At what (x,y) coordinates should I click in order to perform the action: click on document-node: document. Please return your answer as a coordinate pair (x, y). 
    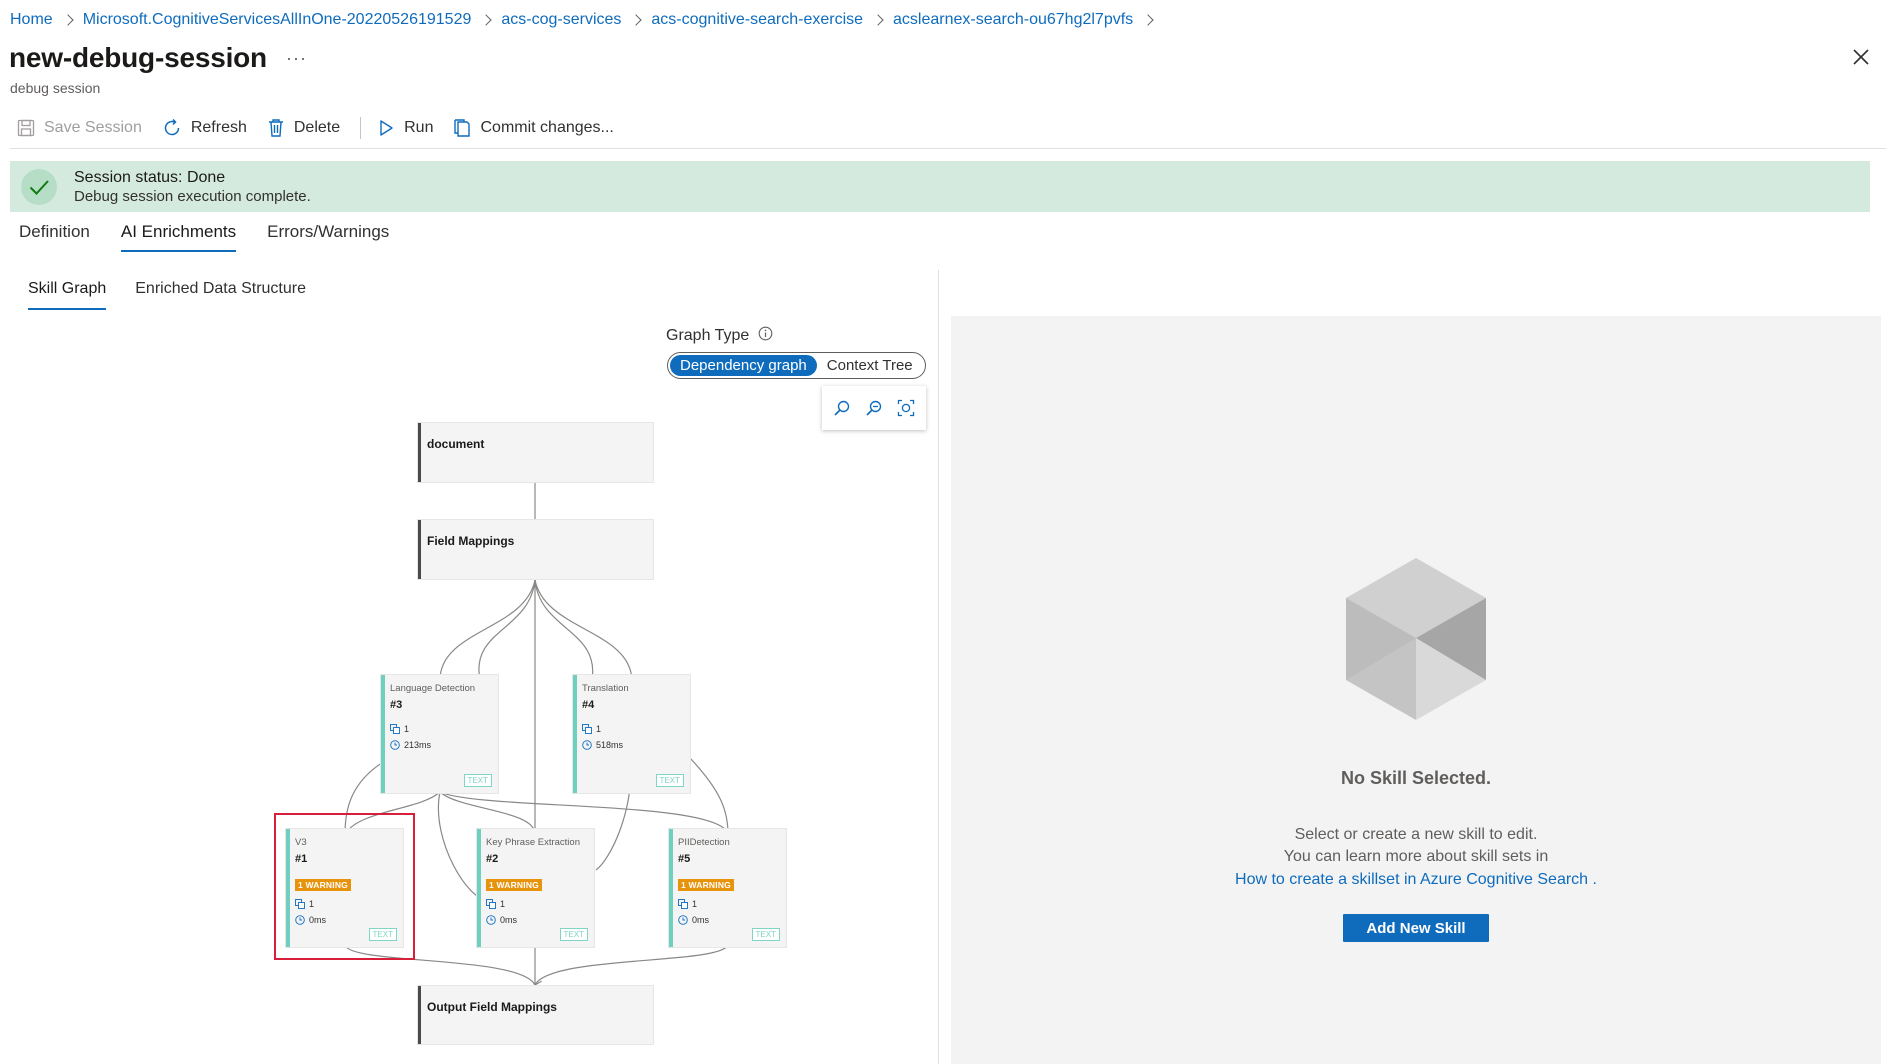
    Looking at the image, I should click on (535, 452).